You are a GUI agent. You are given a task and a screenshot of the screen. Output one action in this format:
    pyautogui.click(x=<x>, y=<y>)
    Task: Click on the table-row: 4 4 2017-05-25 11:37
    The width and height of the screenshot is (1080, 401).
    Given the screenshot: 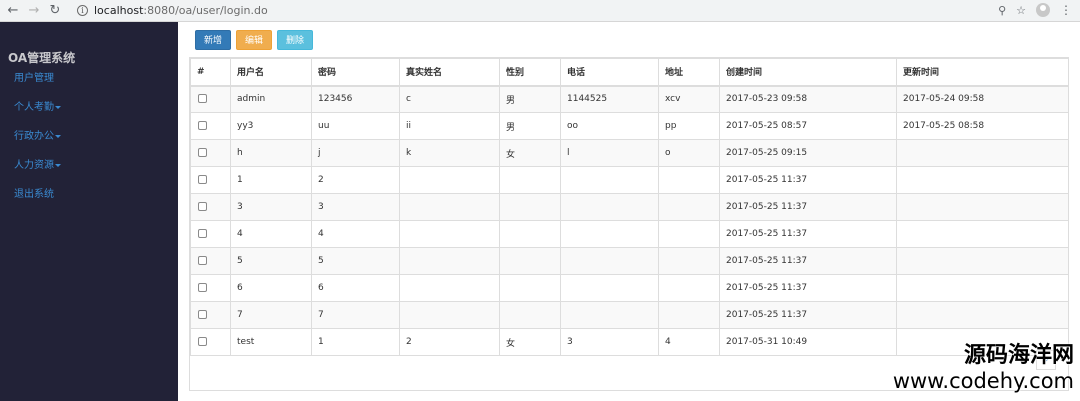 What is the action you would take?
    pyautogui.click(x=629, y=234)
    